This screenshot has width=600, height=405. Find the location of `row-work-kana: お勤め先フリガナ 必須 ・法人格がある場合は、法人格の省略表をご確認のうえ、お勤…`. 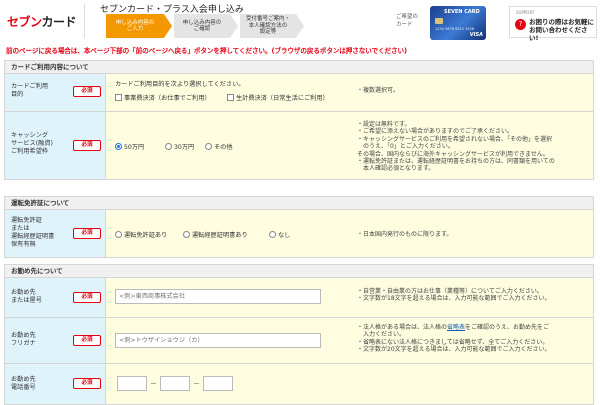

row-work-kana: お勤め先フリガナ 必須 ・法人格がある場合は、法人格の省略表をご確認のうえ、お勤… is located at coordinates (299, 341).